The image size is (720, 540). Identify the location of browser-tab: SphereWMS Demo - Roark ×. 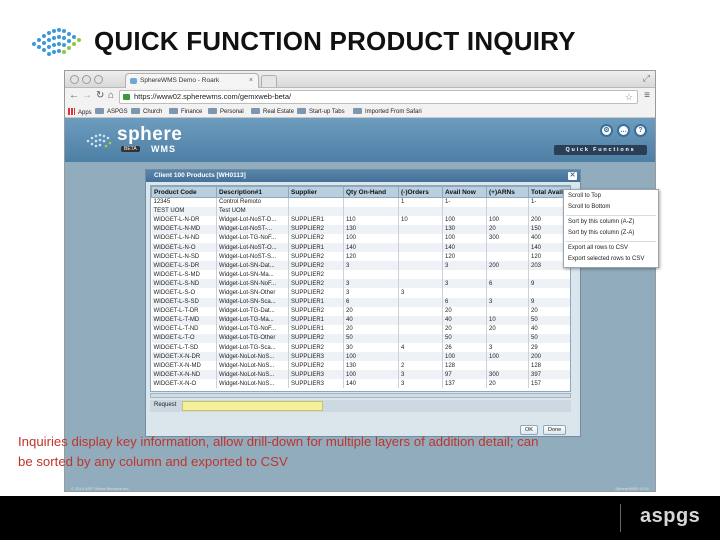
(192, 80).